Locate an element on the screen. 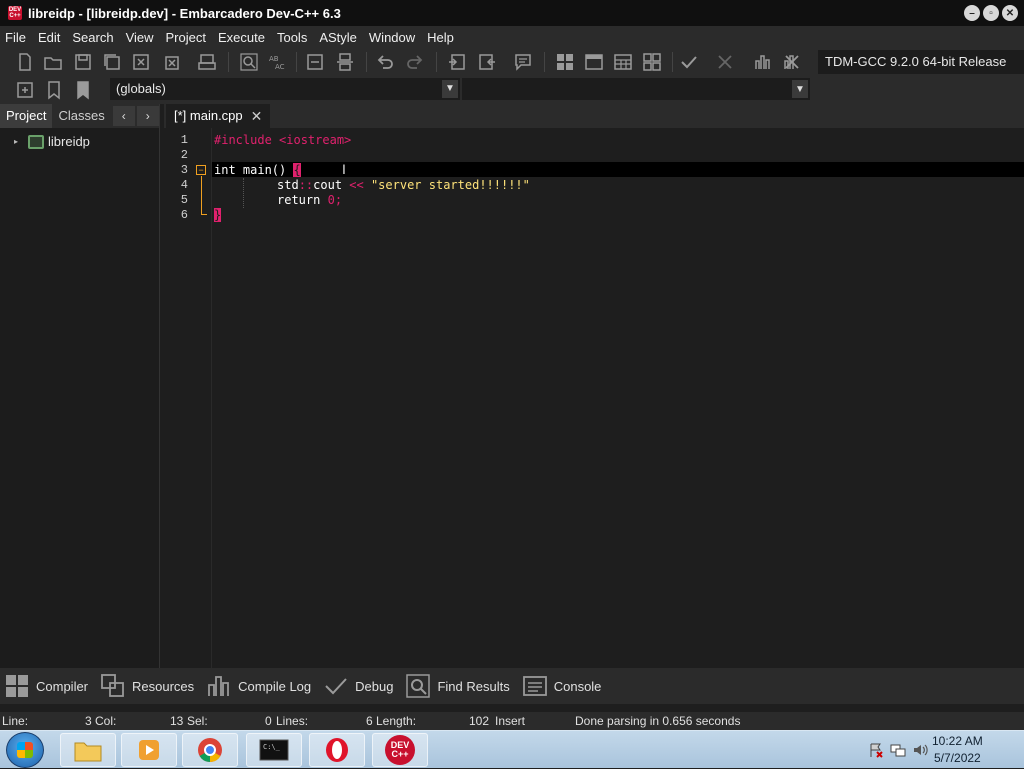  windows-logo-icon is located at coordinates (25, 750).